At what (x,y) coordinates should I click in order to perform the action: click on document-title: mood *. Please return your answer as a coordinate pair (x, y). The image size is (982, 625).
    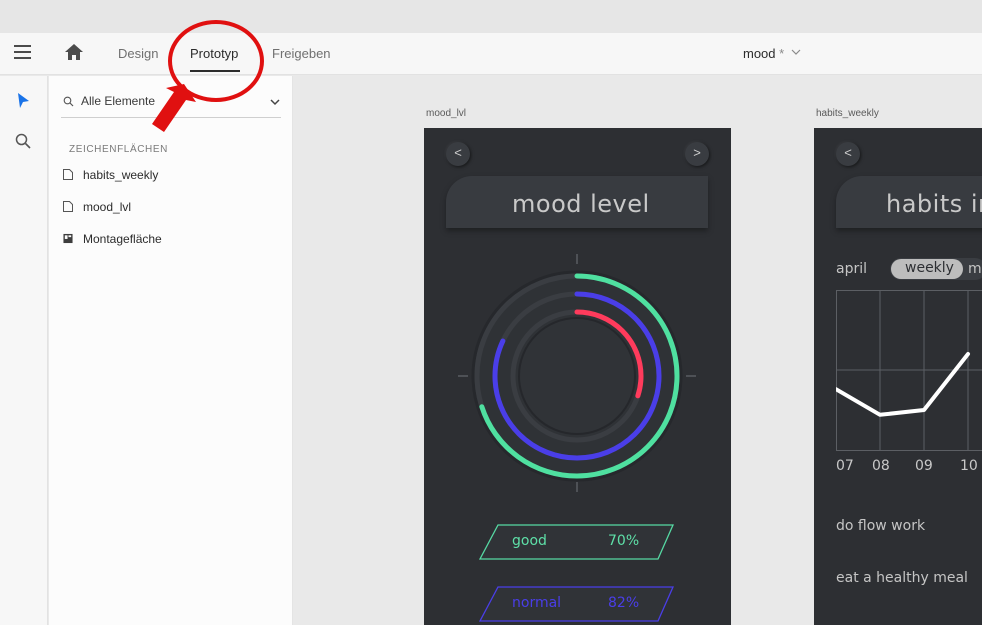
    Looking at the image, I should click on (763, 53).